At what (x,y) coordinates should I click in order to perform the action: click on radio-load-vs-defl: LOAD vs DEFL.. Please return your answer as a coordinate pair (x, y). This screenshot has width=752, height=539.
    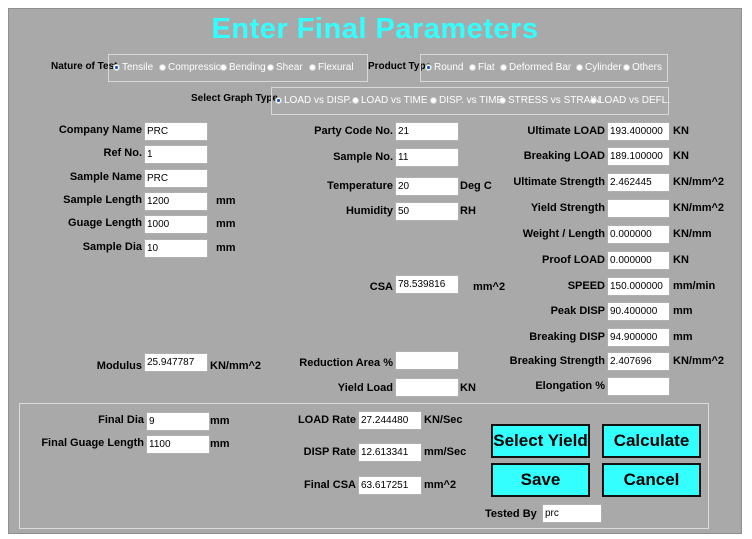
    Looking at the image, I should click on (630, 100).